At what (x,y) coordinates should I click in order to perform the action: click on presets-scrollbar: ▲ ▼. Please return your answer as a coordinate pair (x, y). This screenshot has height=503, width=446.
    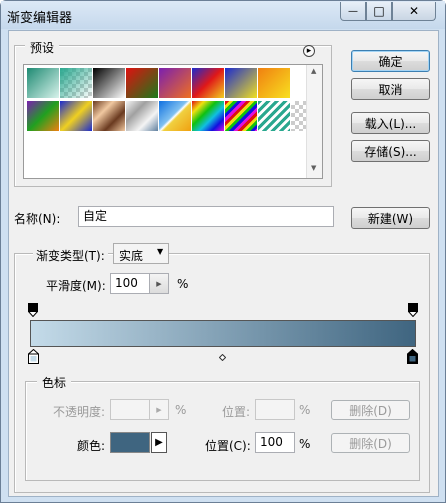
    Looking at the image, I should click on (314, 121).